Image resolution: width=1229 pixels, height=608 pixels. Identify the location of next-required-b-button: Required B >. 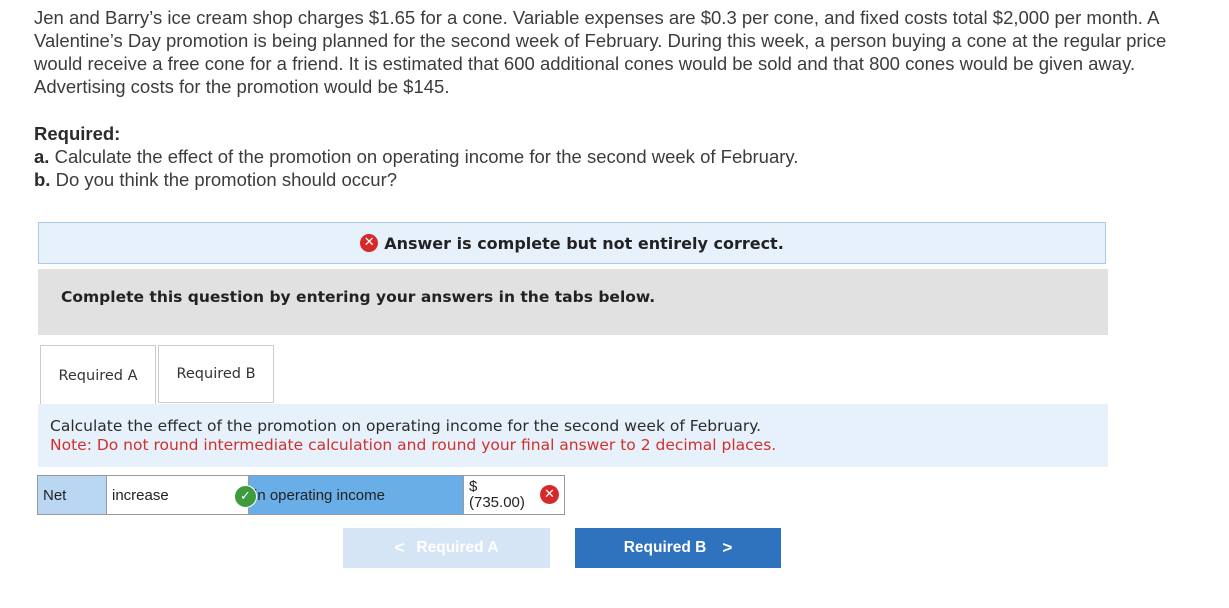
(678, 548).